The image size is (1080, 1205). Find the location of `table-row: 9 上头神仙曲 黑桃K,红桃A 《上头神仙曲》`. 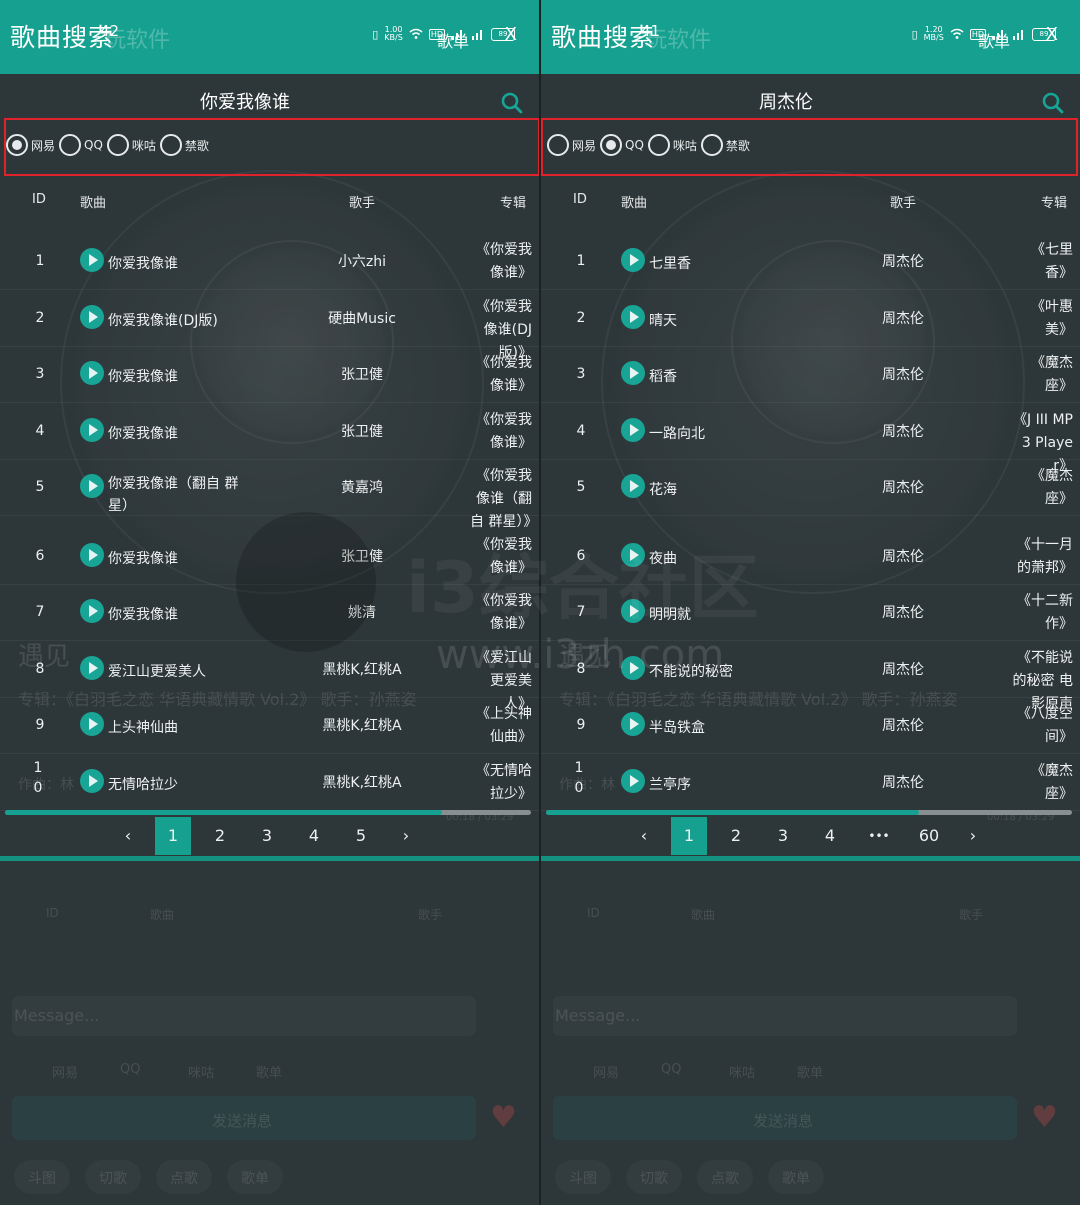

table-row: 9 上头神仙曲 黑桃K,红桃A 《上头神仙曲》 is located at coordinates (269, 725).